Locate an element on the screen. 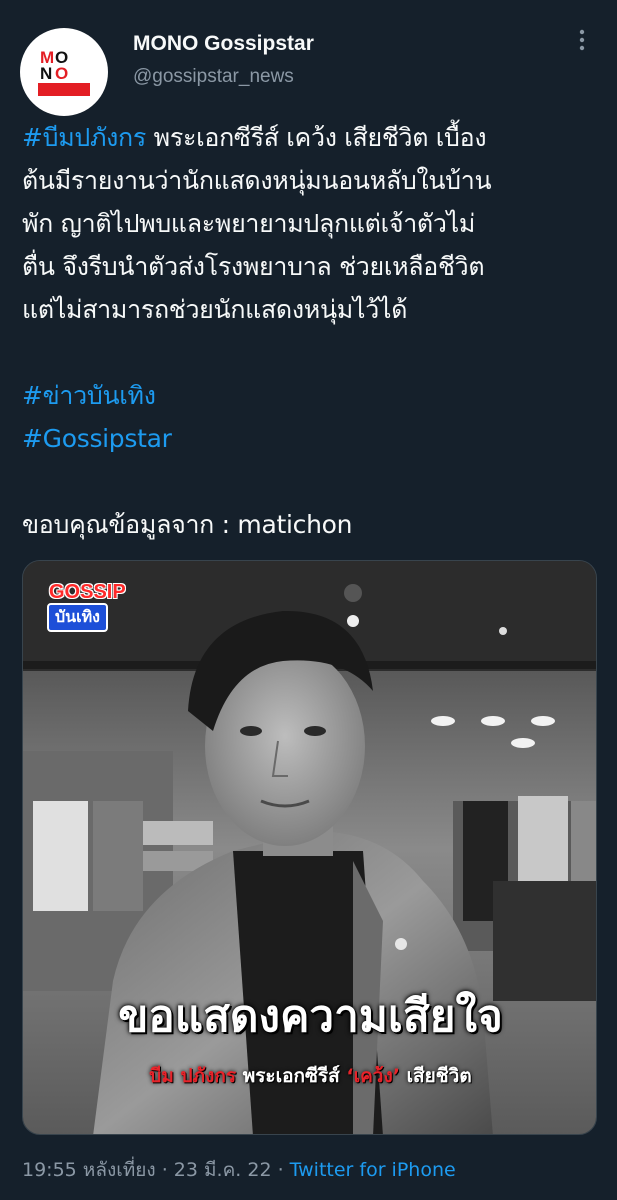 This screenshot has width=617, height=1200. svg-text: O is located at coordinates (61, 73).